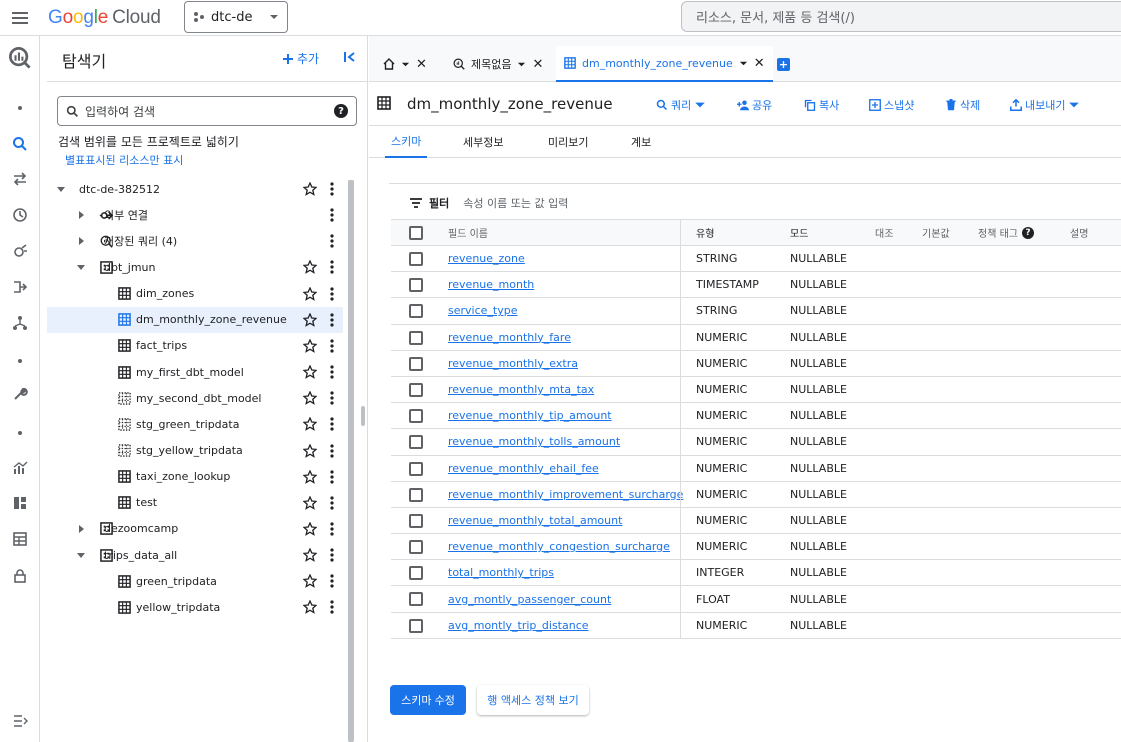 This screenshot has width=1121, height=742. I want to click on tree-item: stg_yellow_tripdata, so click(195, 451).